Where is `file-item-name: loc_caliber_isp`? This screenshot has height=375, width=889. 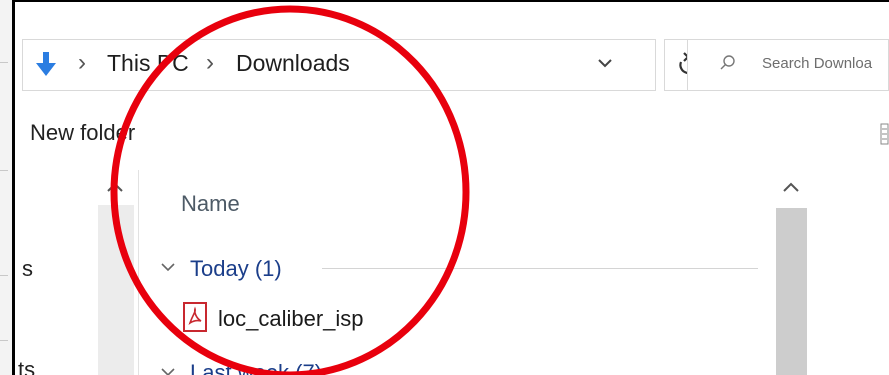 file-item-name: loc_caliber_isp is located at coordinates (291, 319).